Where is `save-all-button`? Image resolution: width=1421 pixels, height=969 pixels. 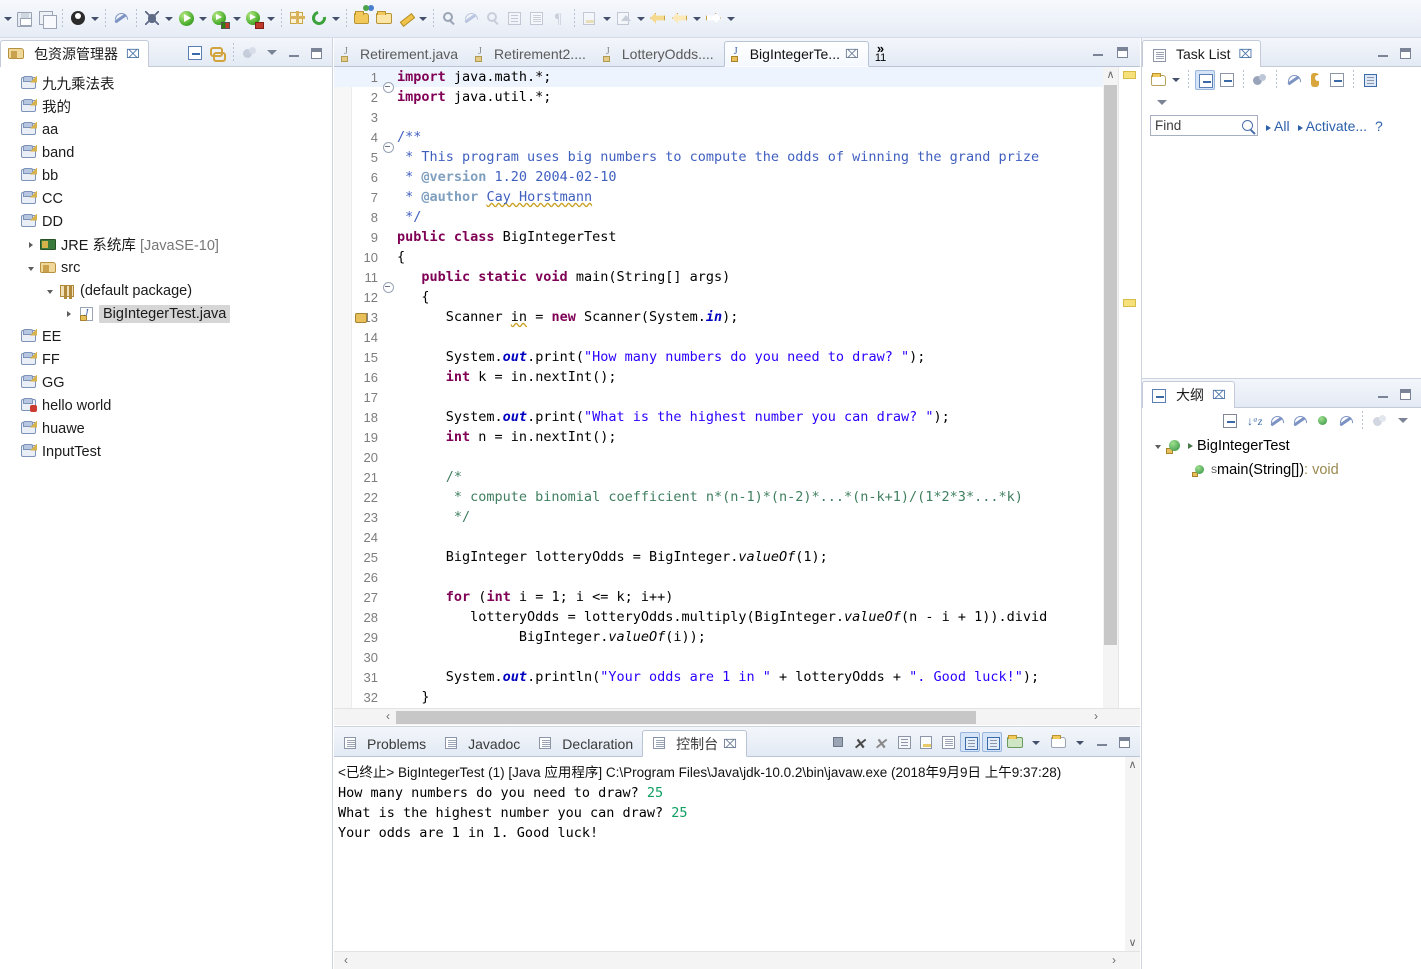
save-all-button is located at coordinates (47, 19).